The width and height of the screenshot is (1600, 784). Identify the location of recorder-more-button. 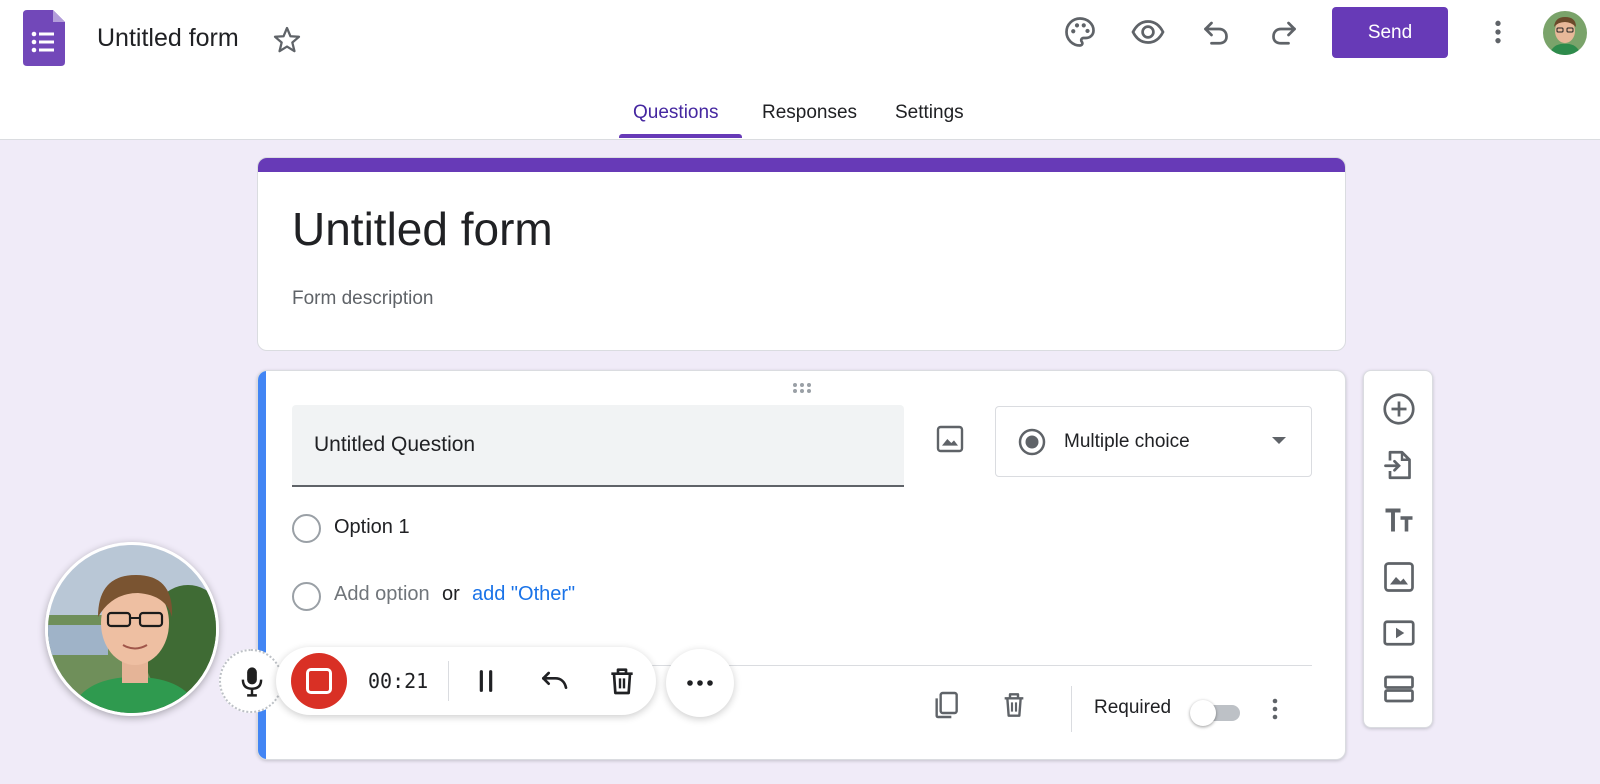
(700, 683).